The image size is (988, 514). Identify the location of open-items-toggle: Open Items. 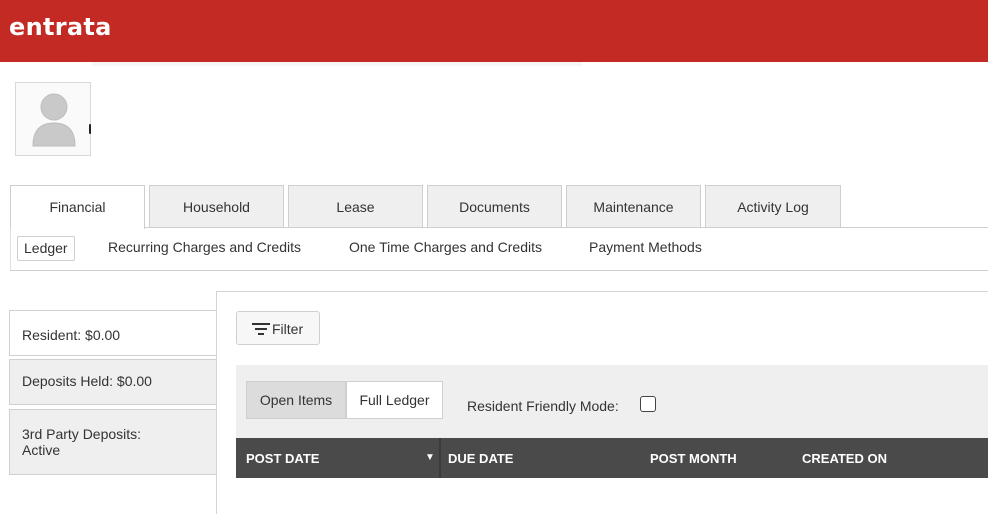
(296, 400).